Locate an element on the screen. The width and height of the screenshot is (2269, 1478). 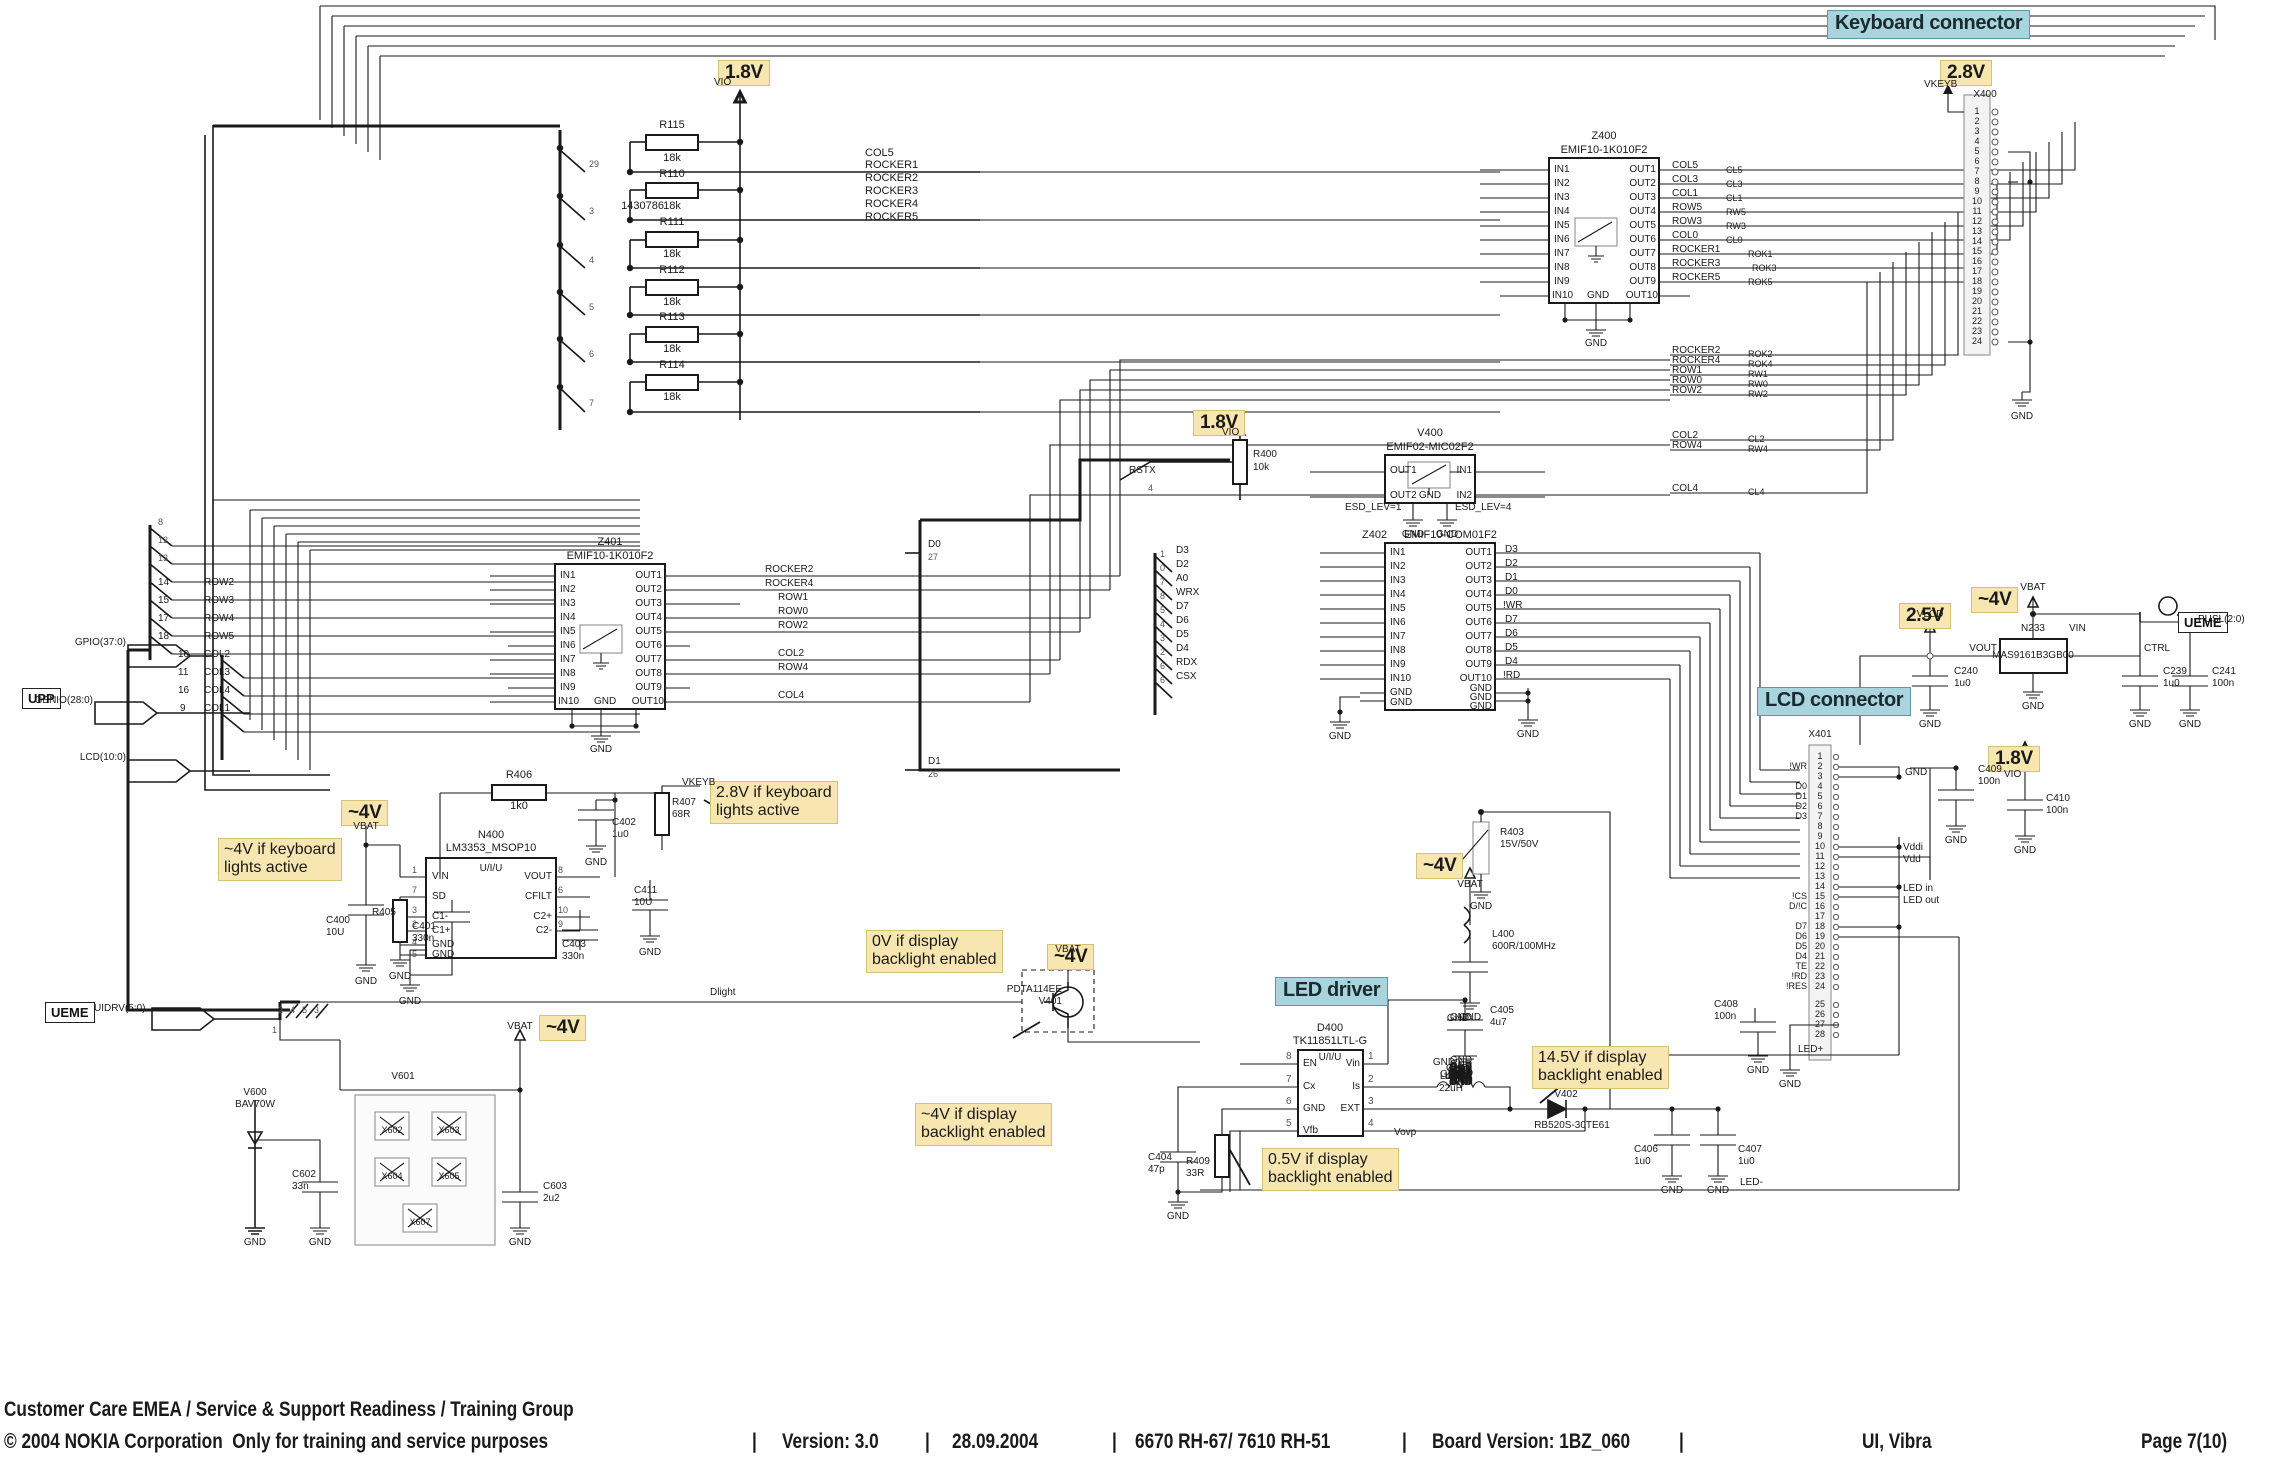
d400-topology: U/I/U is located at coordinates (1330, 1057).